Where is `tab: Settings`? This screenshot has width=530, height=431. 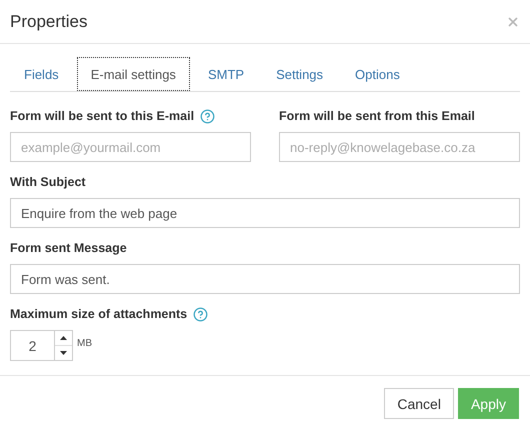 tab: Settings is located at coordinates (300, 74).